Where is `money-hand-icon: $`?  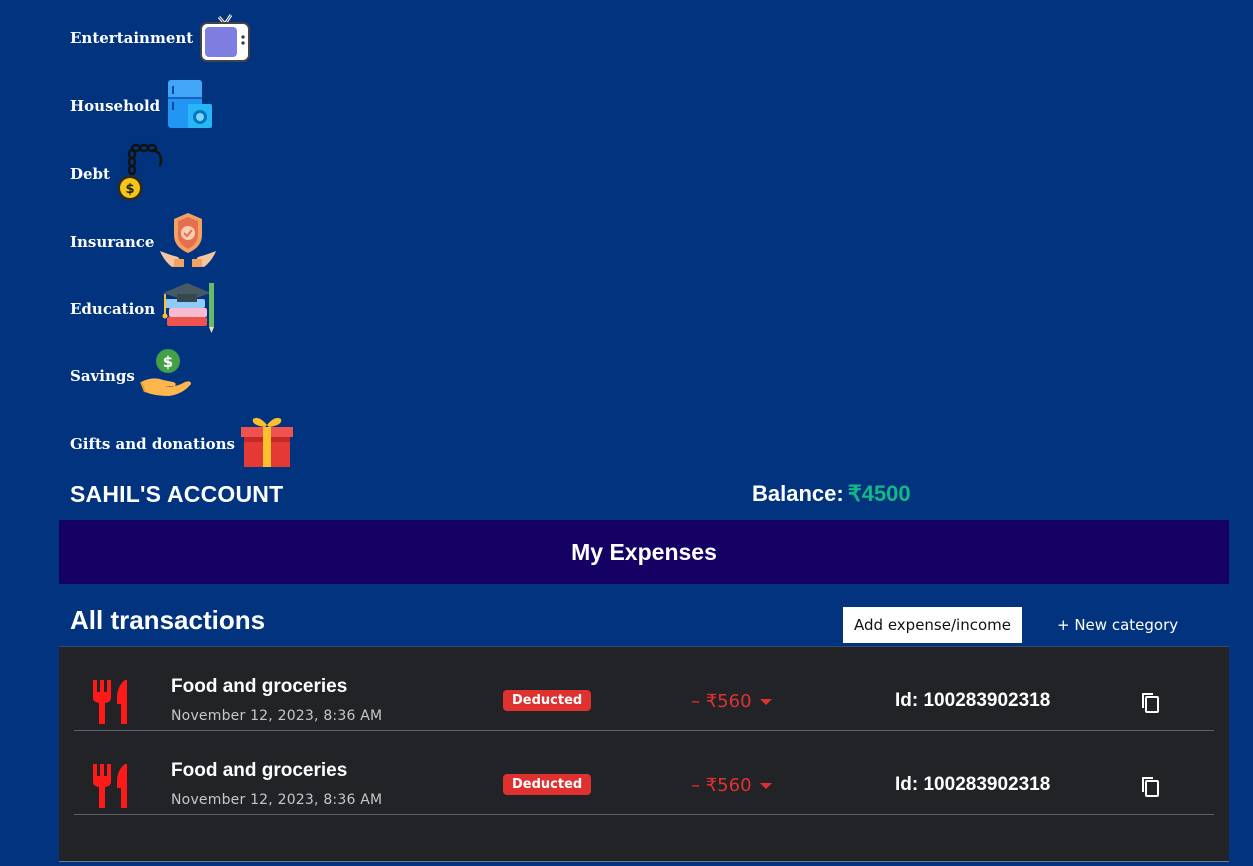 money-hand-icon: $ is located at coordinates (166, 376).